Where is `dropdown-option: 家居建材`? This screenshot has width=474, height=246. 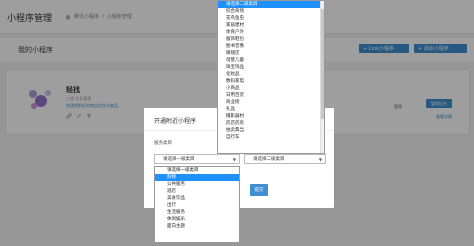 dropdown-option: 家居建材 is located at coordinates (271, 25).